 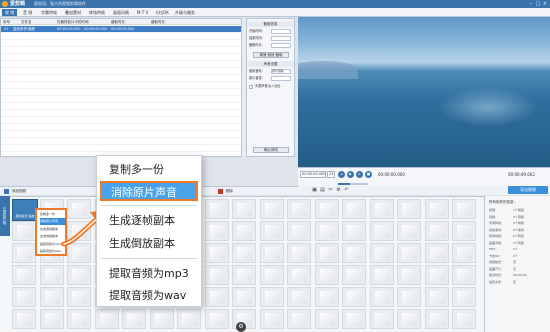 What do you see at coordinates (331, 174) in the screenshot?
I see `zoom-select: 2X` at bounding box center [331, 174].